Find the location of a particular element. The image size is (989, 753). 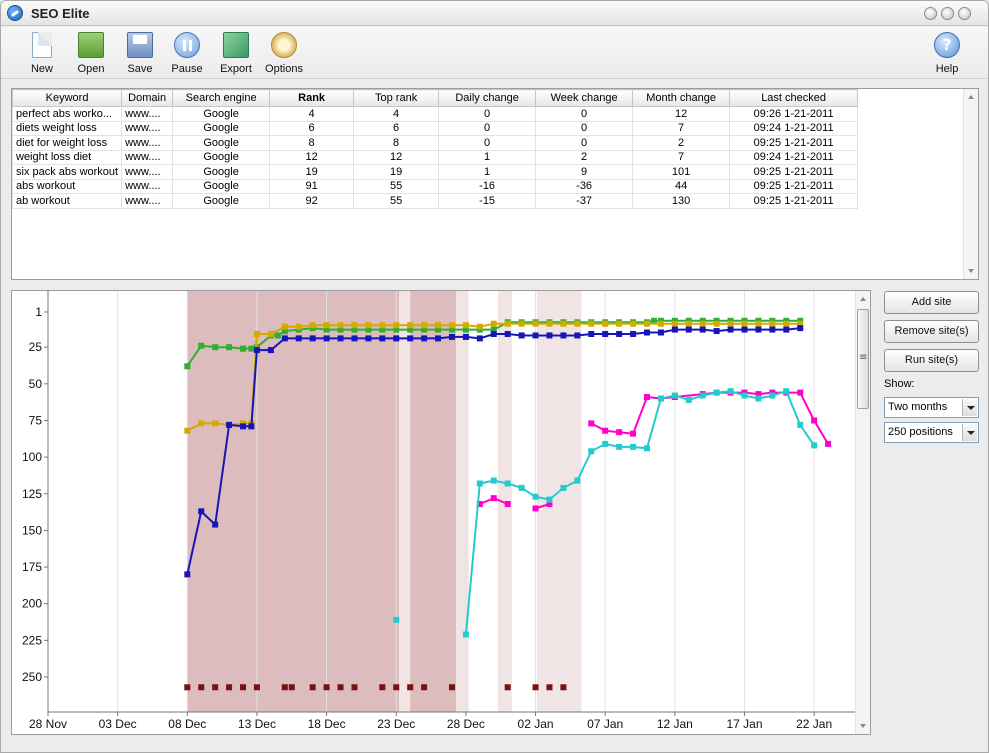

cell-top-rank: 55 is located at coordinates (396, 186).